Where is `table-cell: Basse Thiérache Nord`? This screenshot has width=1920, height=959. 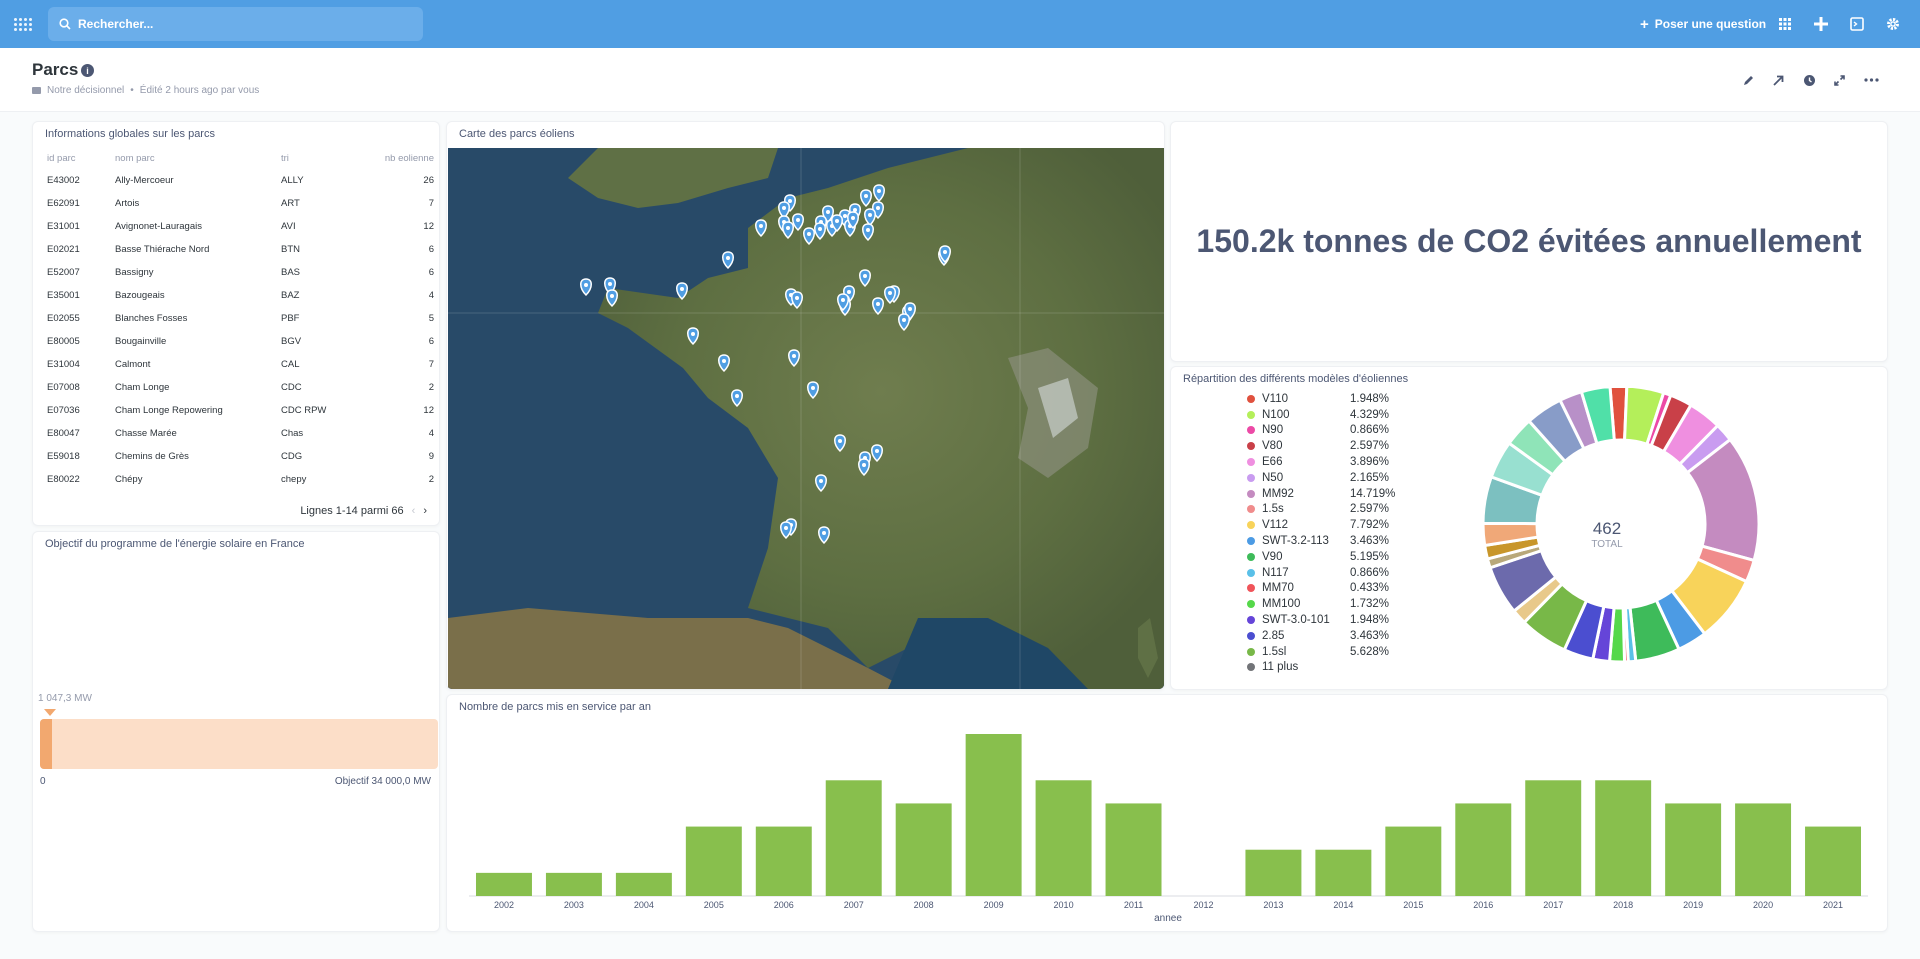
table-cell: Basse Thiérache Nord is located at coordinates (162, 249).